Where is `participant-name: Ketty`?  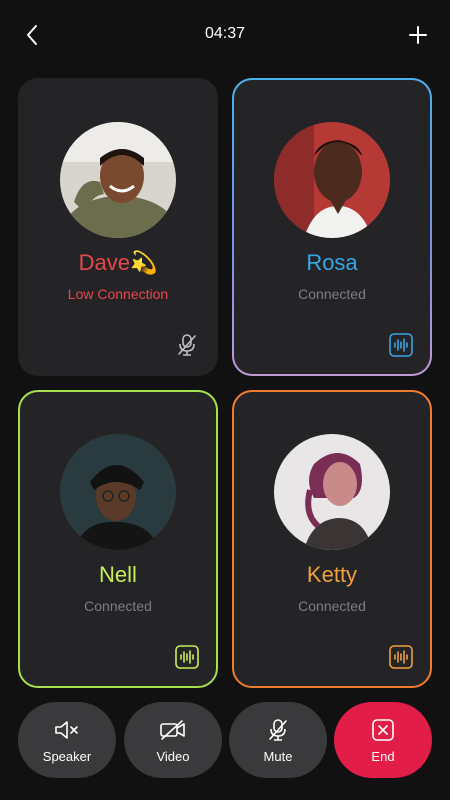
participant-name: Ketty is located at coordinates (332, 574).